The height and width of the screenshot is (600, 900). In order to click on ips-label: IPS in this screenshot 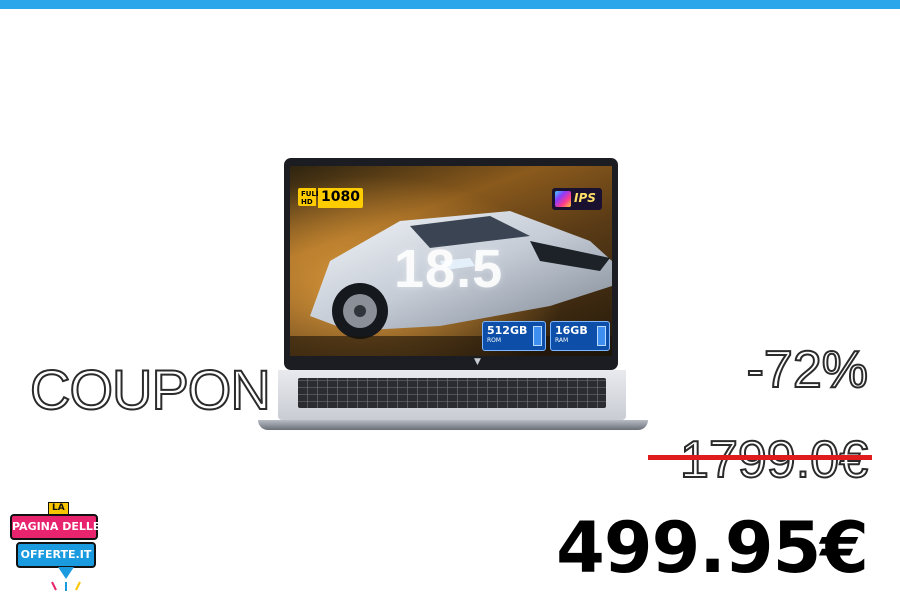, I will do `click(585, 198)`.